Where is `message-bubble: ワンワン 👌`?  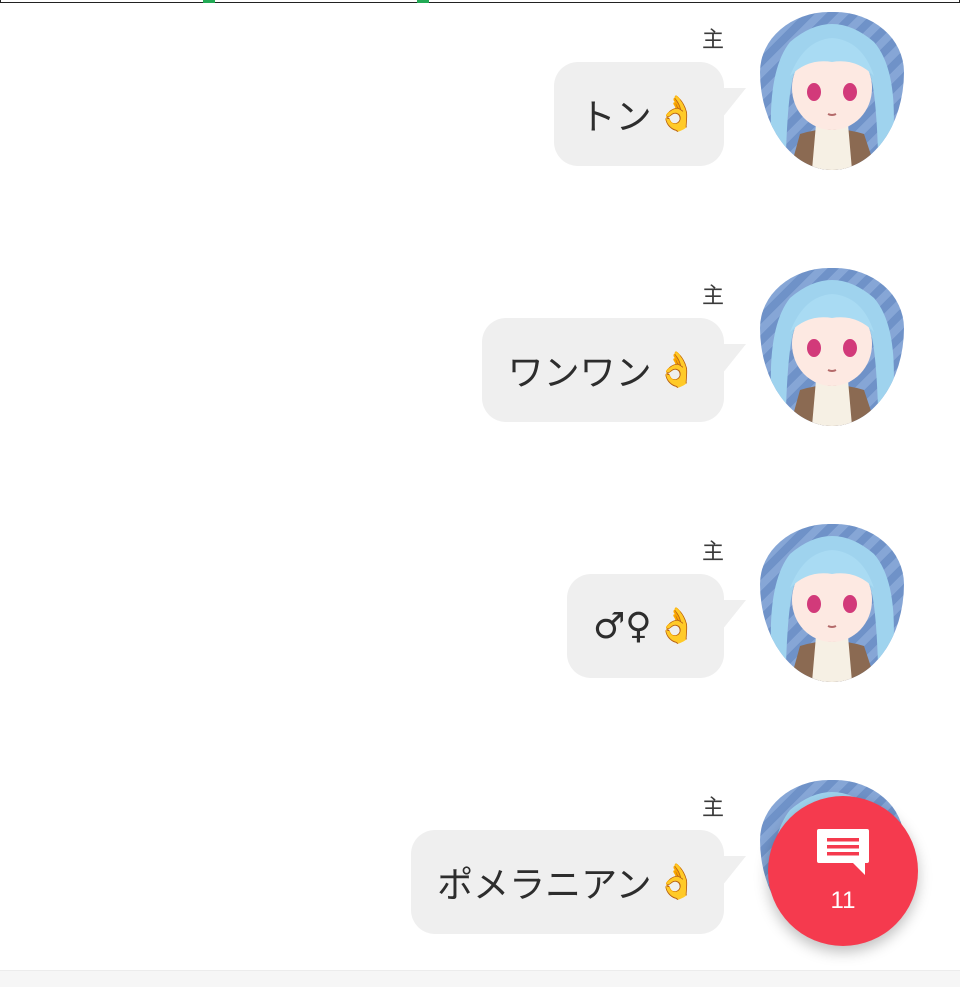
message-bubble: ワンワン 👌 is located at coordinates (614, 370).